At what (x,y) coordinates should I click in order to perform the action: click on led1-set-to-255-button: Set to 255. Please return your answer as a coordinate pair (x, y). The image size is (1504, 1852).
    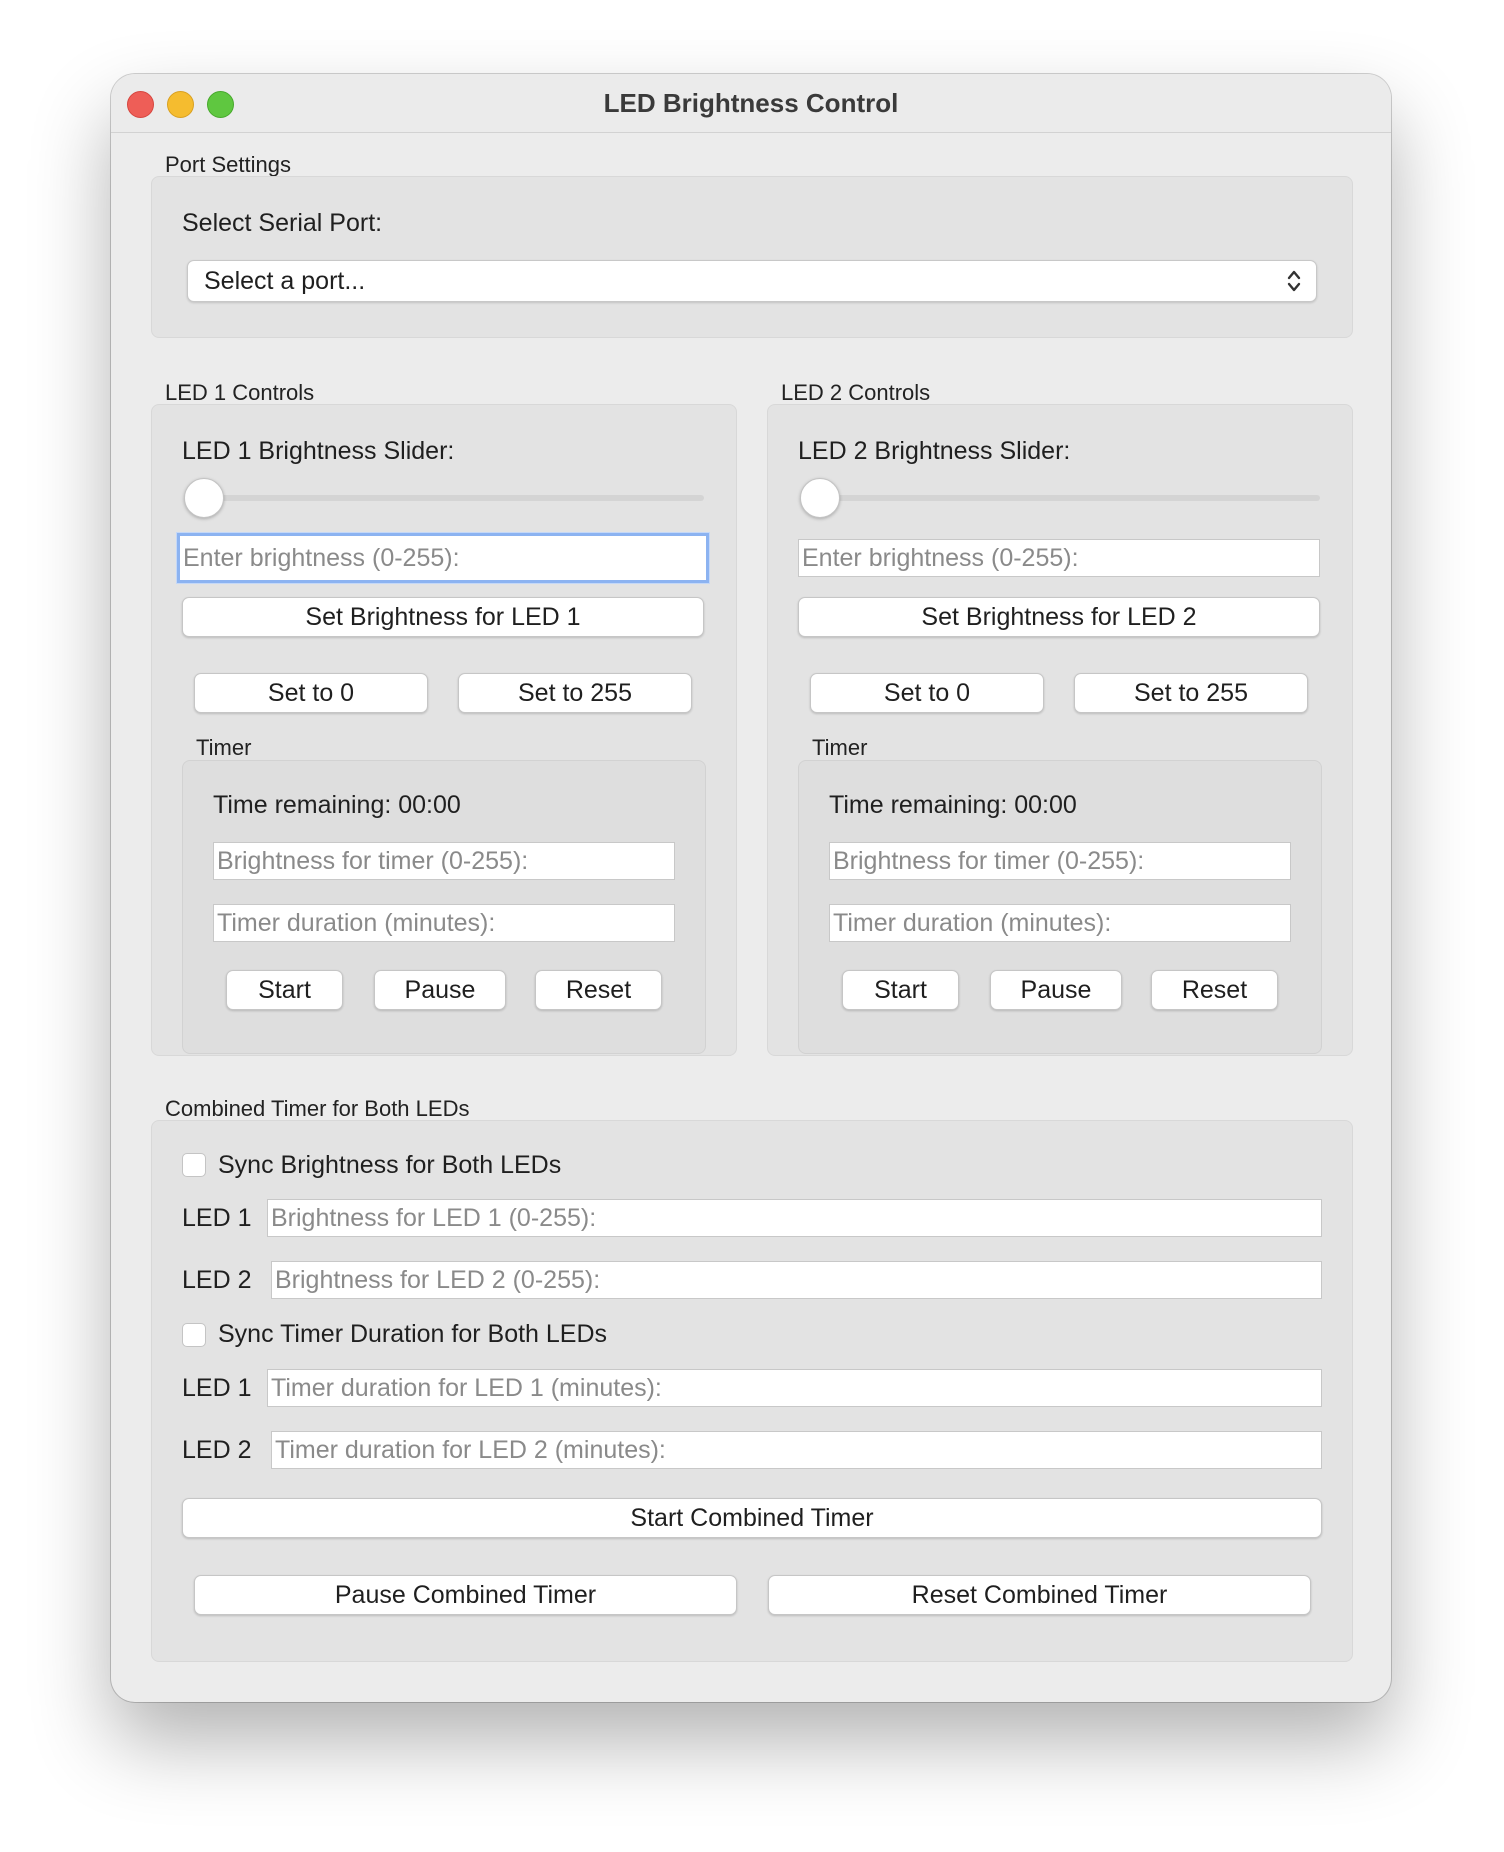
    Looking at the image, I should click on (575, 693).